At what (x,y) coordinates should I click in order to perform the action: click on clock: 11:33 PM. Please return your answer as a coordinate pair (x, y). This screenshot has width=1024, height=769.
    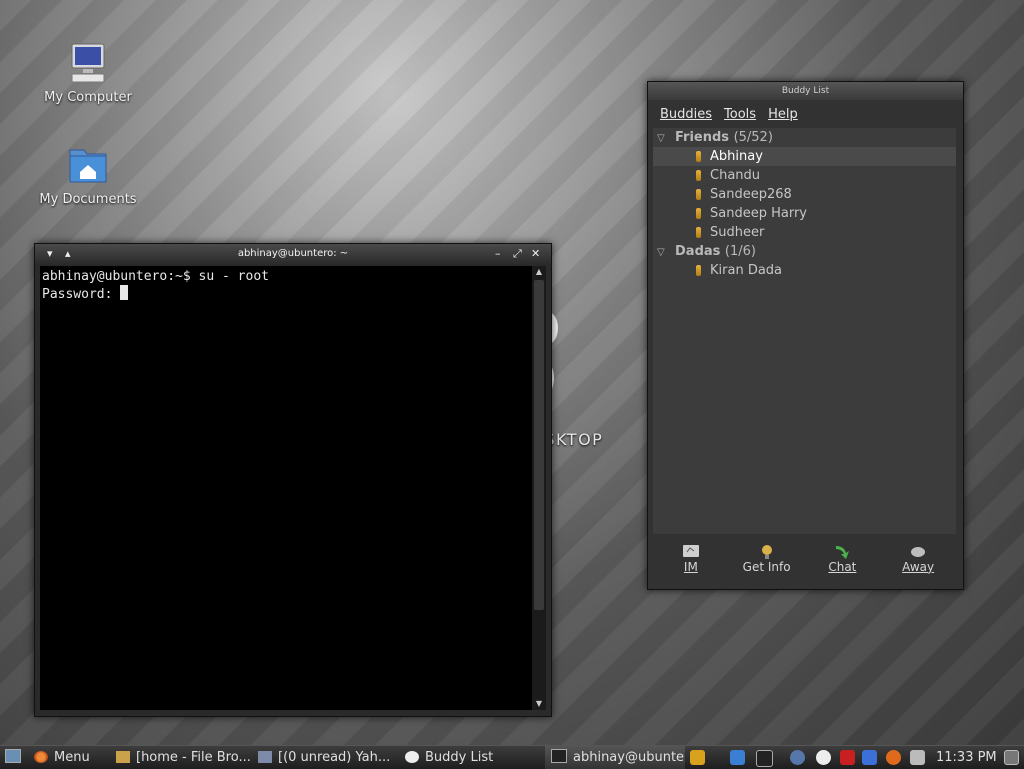
    Looking at the image, I should click on (966, 757).